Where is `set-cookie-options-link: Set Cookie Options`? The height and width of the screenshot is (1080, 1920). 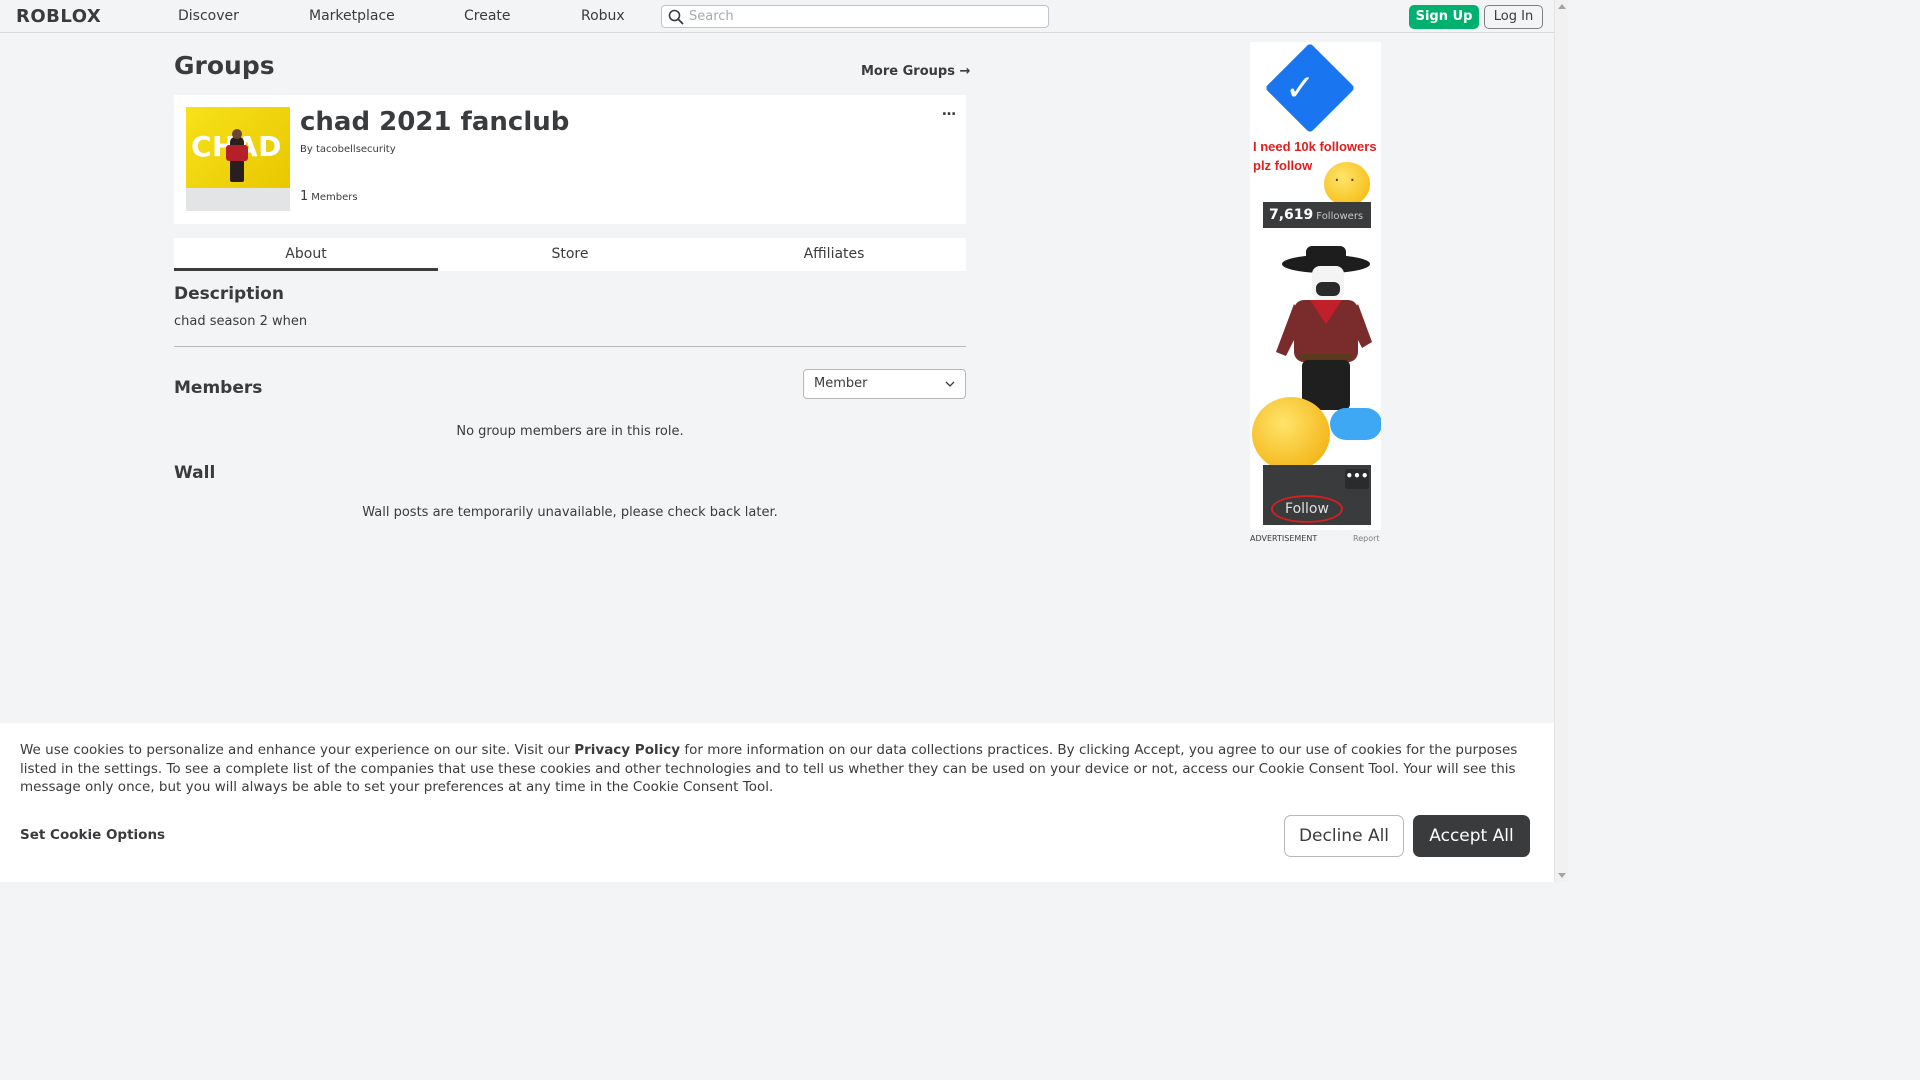
set-cookie-options-link: Set Cookie Options is located at coordinates (92, 835).